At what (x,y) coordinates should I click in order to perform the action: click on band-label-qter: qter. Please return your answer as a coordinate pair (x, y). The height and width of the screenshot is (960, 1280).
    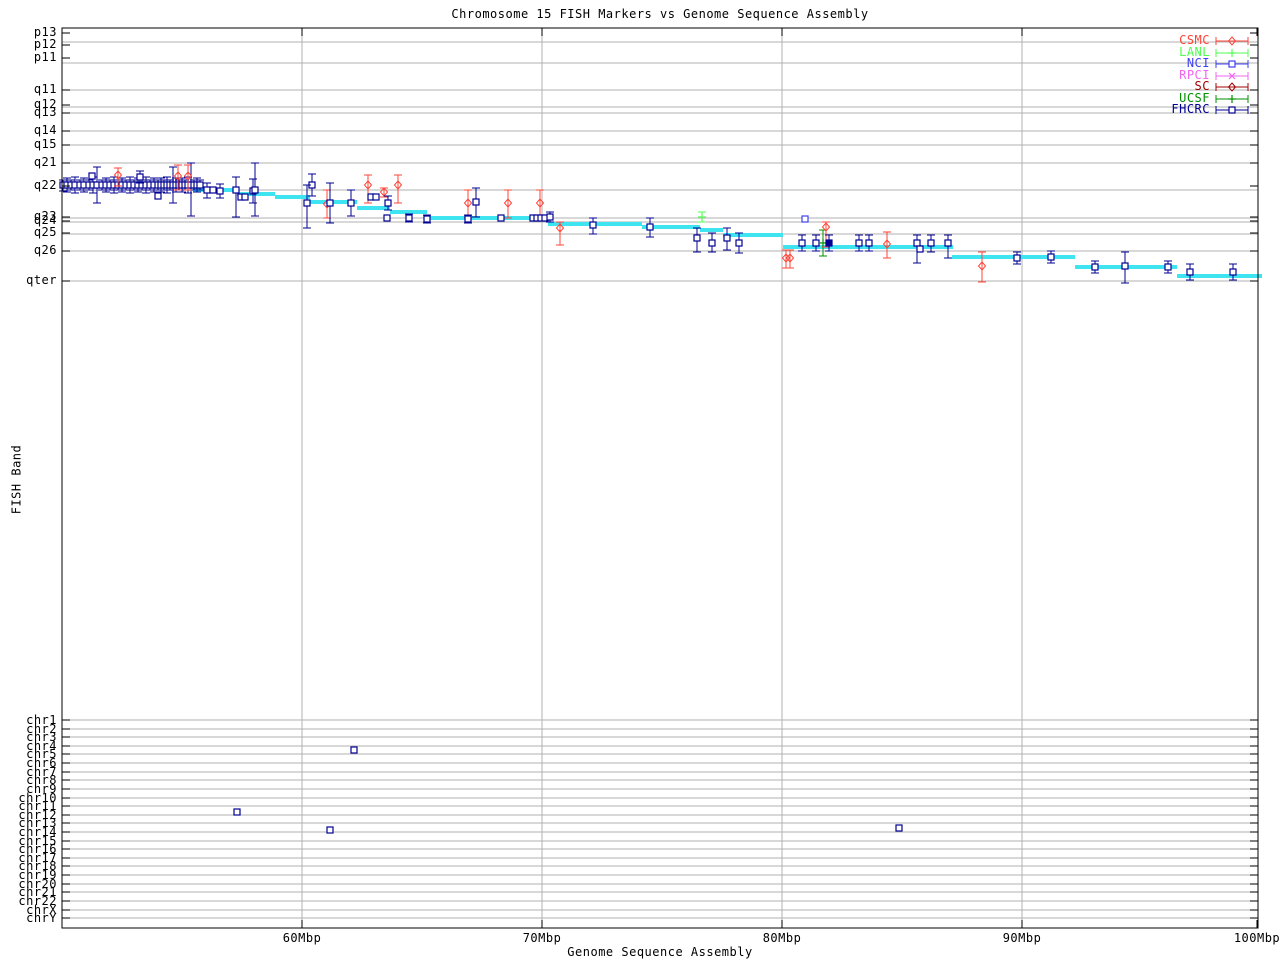
    Looking at the image, I should click on (41, 280).